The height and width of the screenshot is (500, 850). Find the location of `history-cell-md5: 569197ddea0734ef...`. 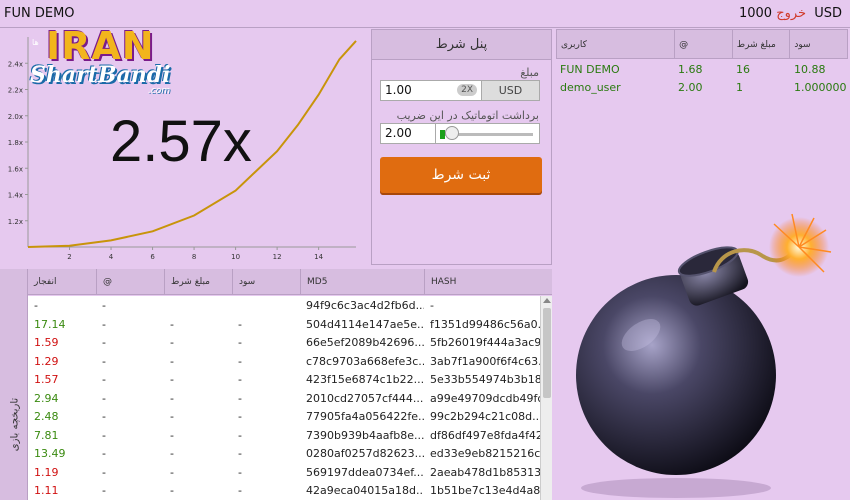

history-cell-md5: 569197ddea0734ef... is located at coordinates (365, 472).